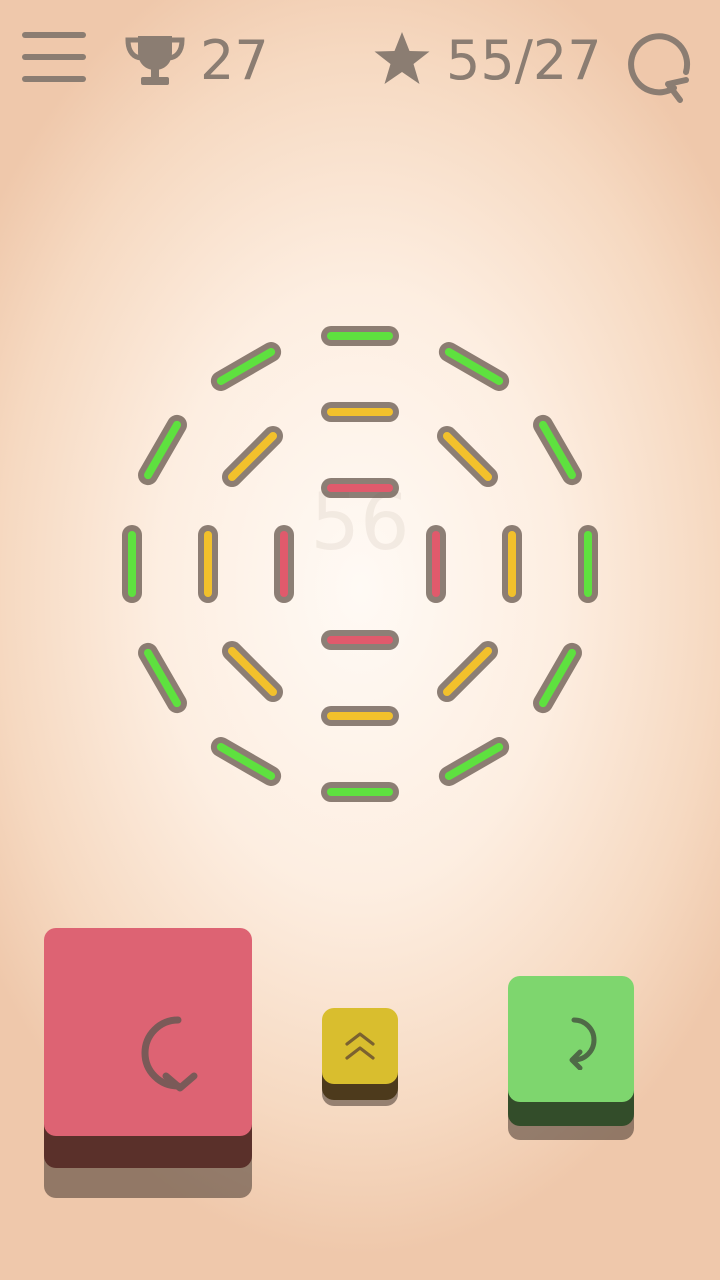  I want to click on rotate-counterclockwise-icon, so click(169, 1054).